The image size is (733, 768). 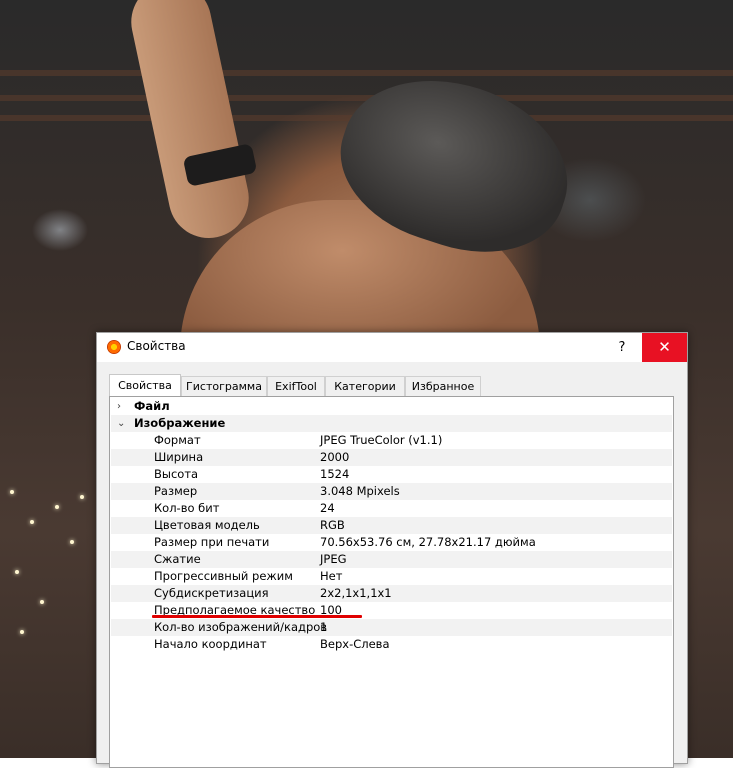 What do you see at coordinates (114, 347) in the screenshot?
I see `xnview-app-icon` at bounding box center [114, 347].